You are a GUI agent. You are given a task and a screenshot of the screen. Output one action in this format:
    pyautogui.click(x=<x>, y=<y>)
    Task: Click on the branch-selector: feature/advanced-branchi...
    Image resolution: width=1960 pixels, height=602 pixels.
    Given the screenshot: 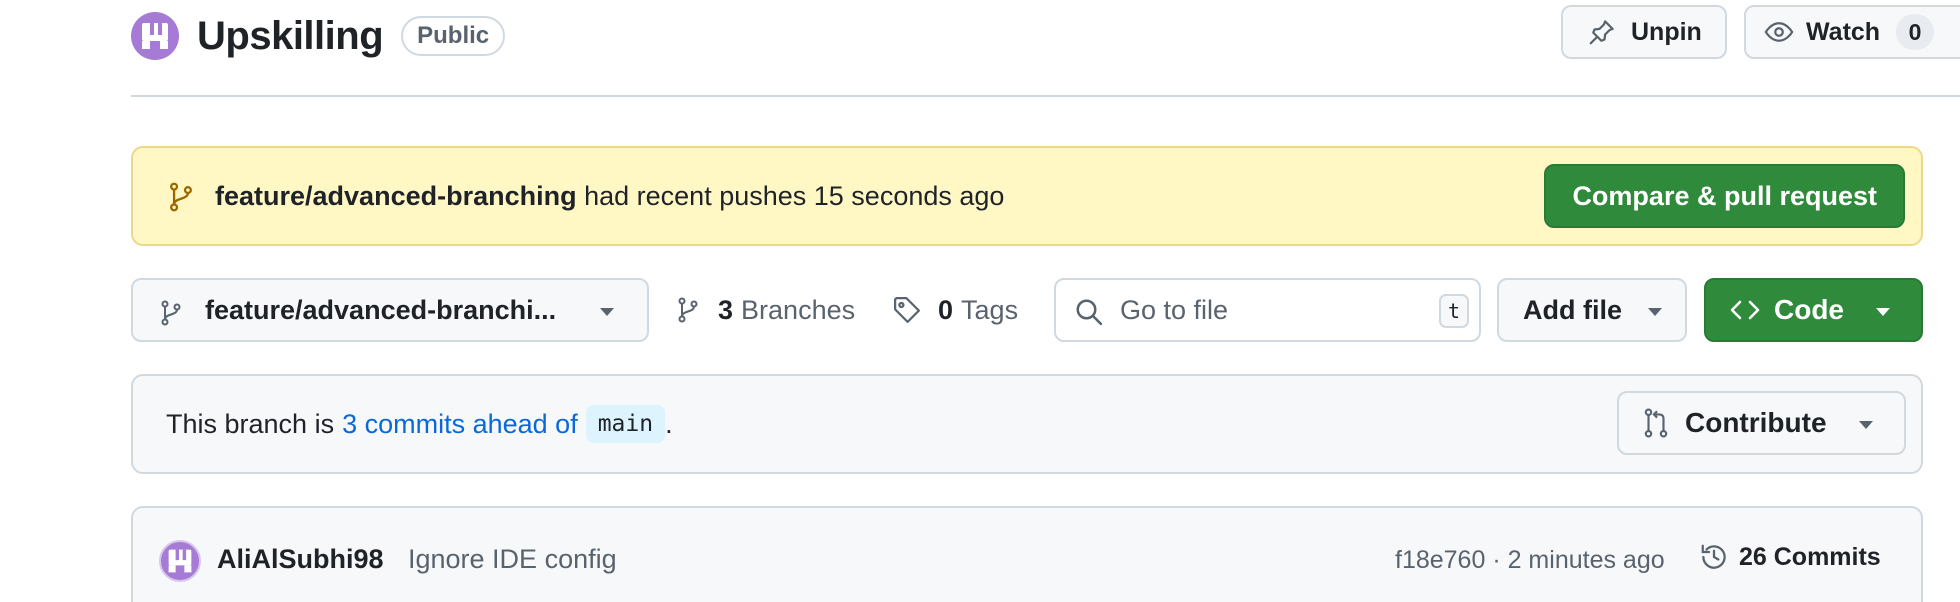 What is the action you would take?
    pyautogui.click(x=390, y=310)
    